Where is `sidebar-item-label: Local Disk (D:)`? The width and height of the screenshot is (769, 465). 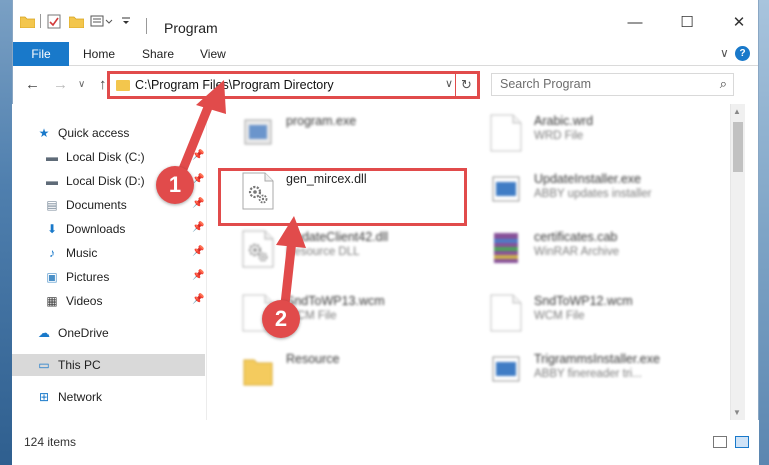
sidebar-item-label: Local Disk (D:) is located at coordinates (105, 181).